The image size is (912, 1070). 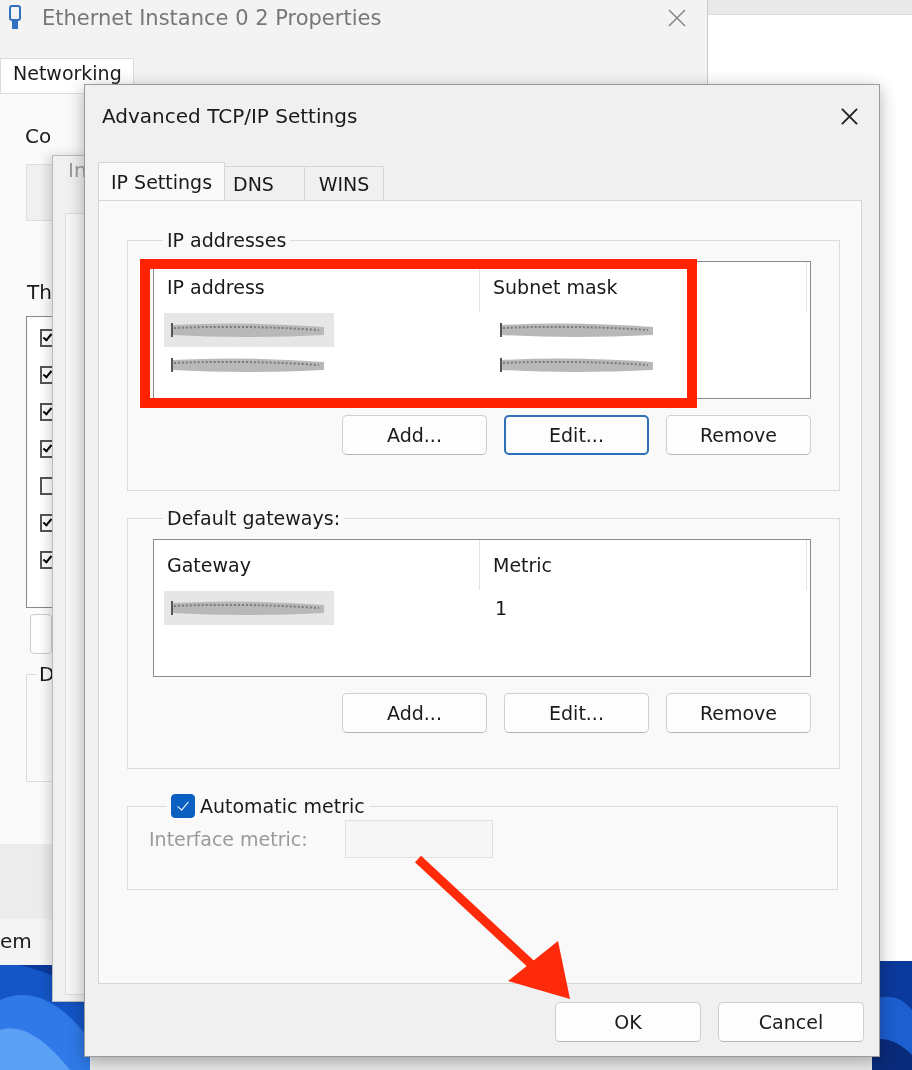 I want to click on close-icon, so click(x=849, y=116).